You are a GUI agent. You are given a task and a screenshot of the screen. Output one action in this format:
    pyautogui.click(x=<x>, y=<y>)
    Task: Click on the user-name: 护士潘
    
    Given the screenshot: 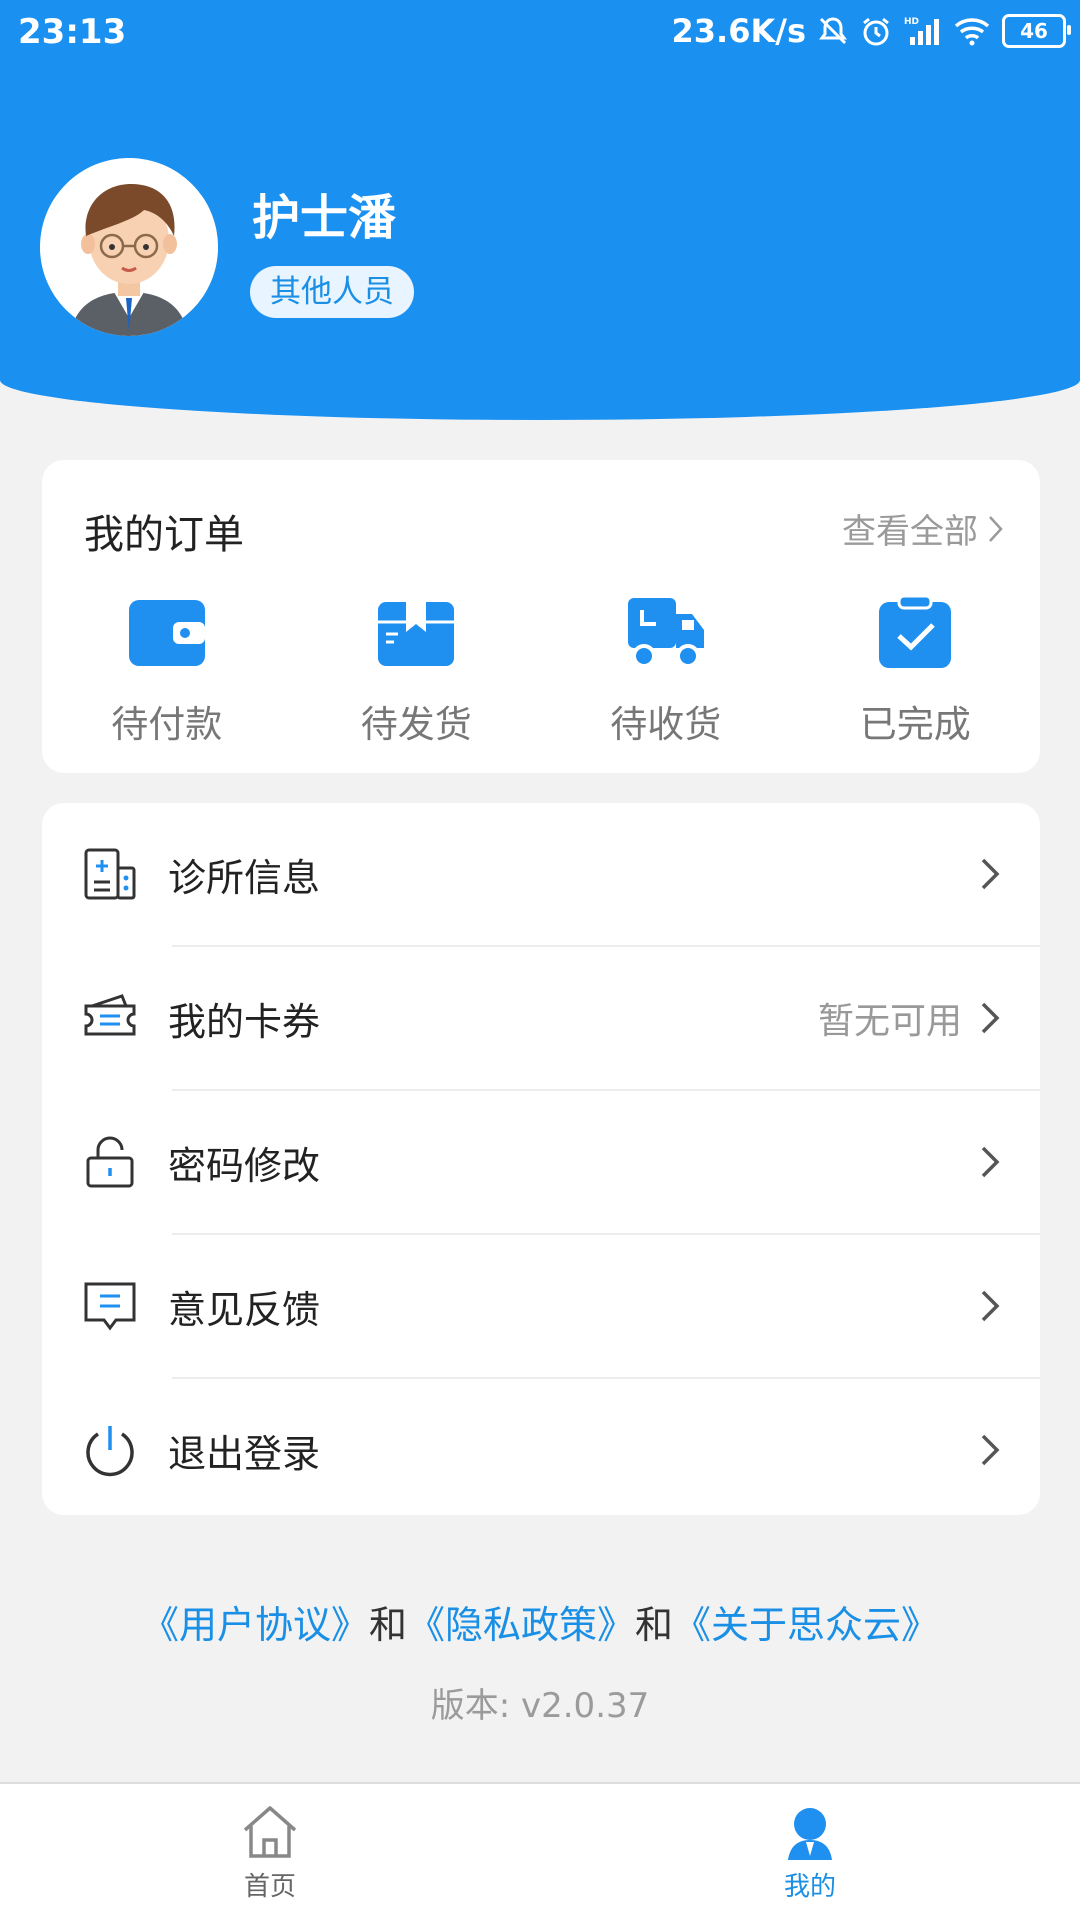 What is the action you would take?
    pyautogui.click(x=324, y=218)
    